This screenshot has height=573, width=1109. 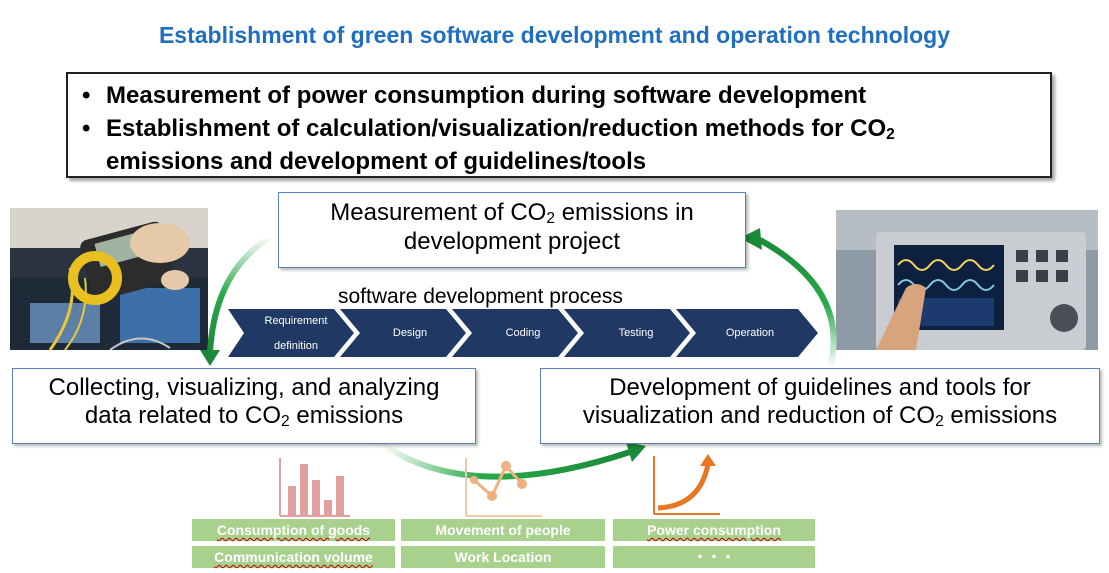 I want to click on tag-consumption-of-goods: Consumption of goods, so click(x=293, y=530).